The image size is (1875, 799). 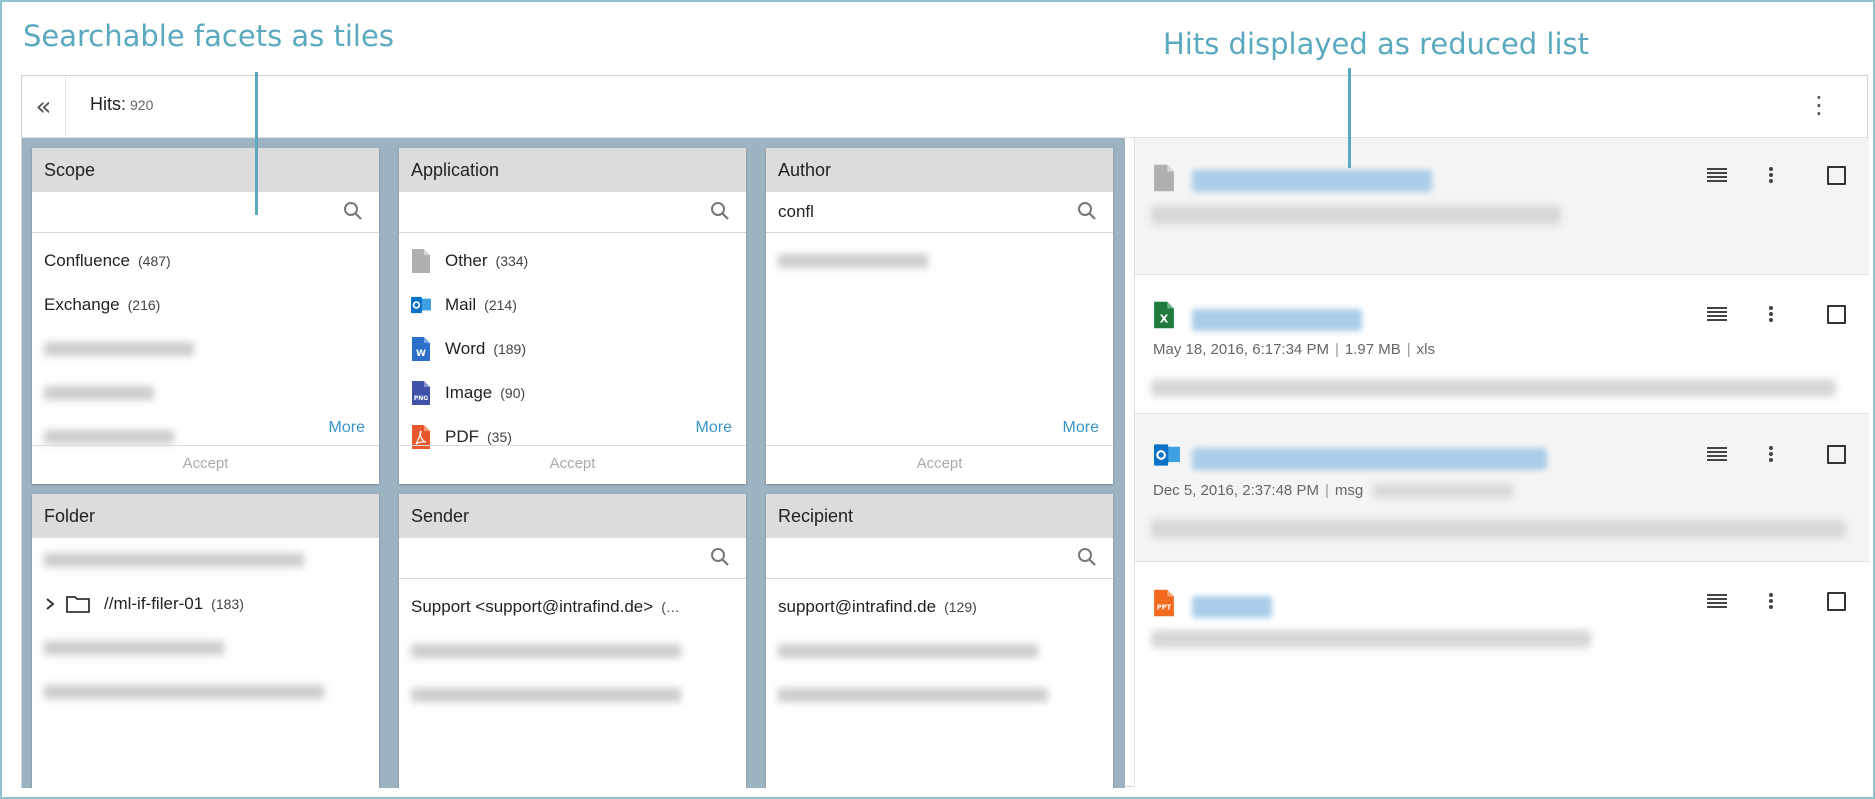 I want to click on facet-item-exchange: Exchange (216), so click(x=205, y=305).